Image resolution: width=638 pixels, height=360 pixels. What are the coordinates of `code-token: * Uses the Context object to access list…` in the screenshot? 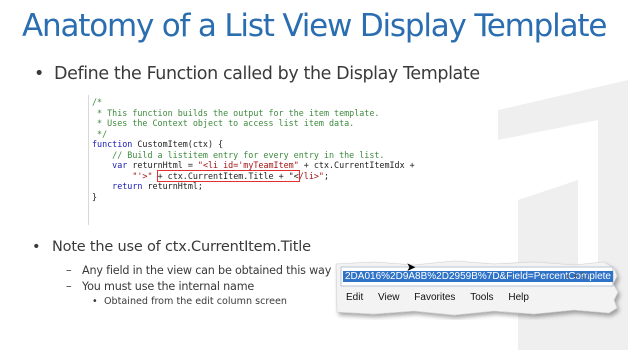 It's located at (223, 123).